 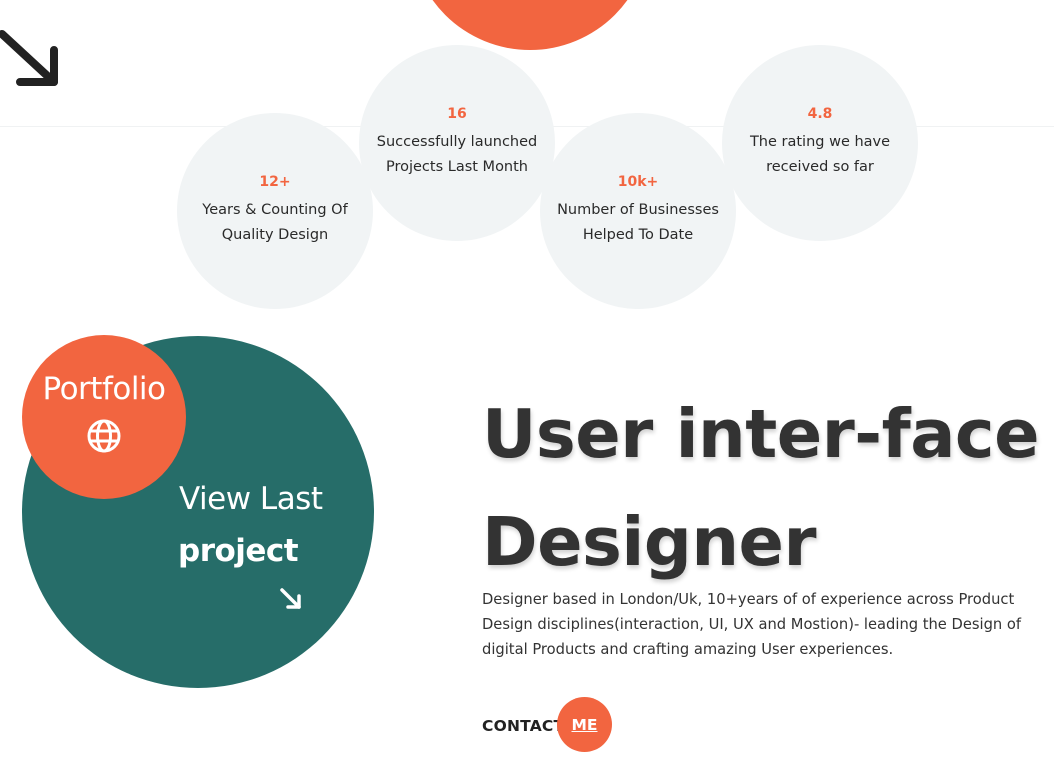 What do you see at coordinates (761, 434) in the screenshot?
I see `hero-title-line1: User inter-face` at bounding box center [761, 434].